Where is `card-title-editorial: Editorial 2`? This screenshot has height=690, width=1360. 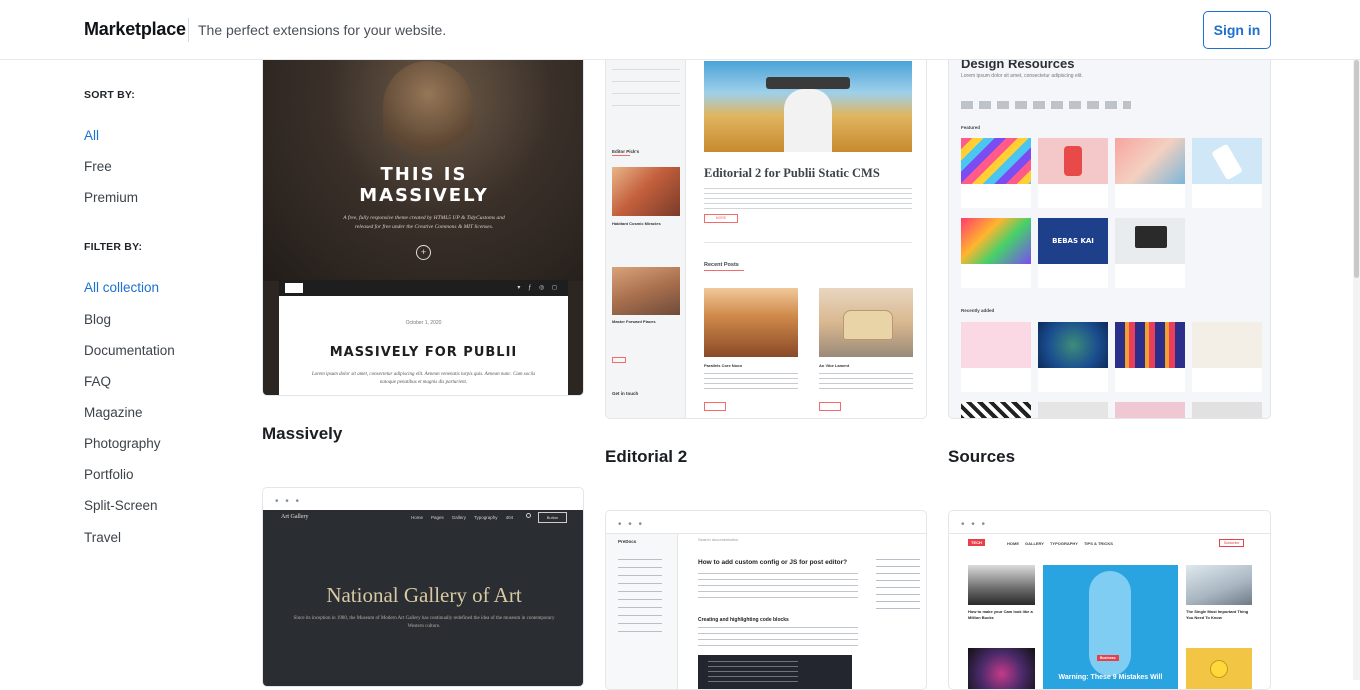
card-title-editorial: Editorial 2 is located at coordinates (646, 457).